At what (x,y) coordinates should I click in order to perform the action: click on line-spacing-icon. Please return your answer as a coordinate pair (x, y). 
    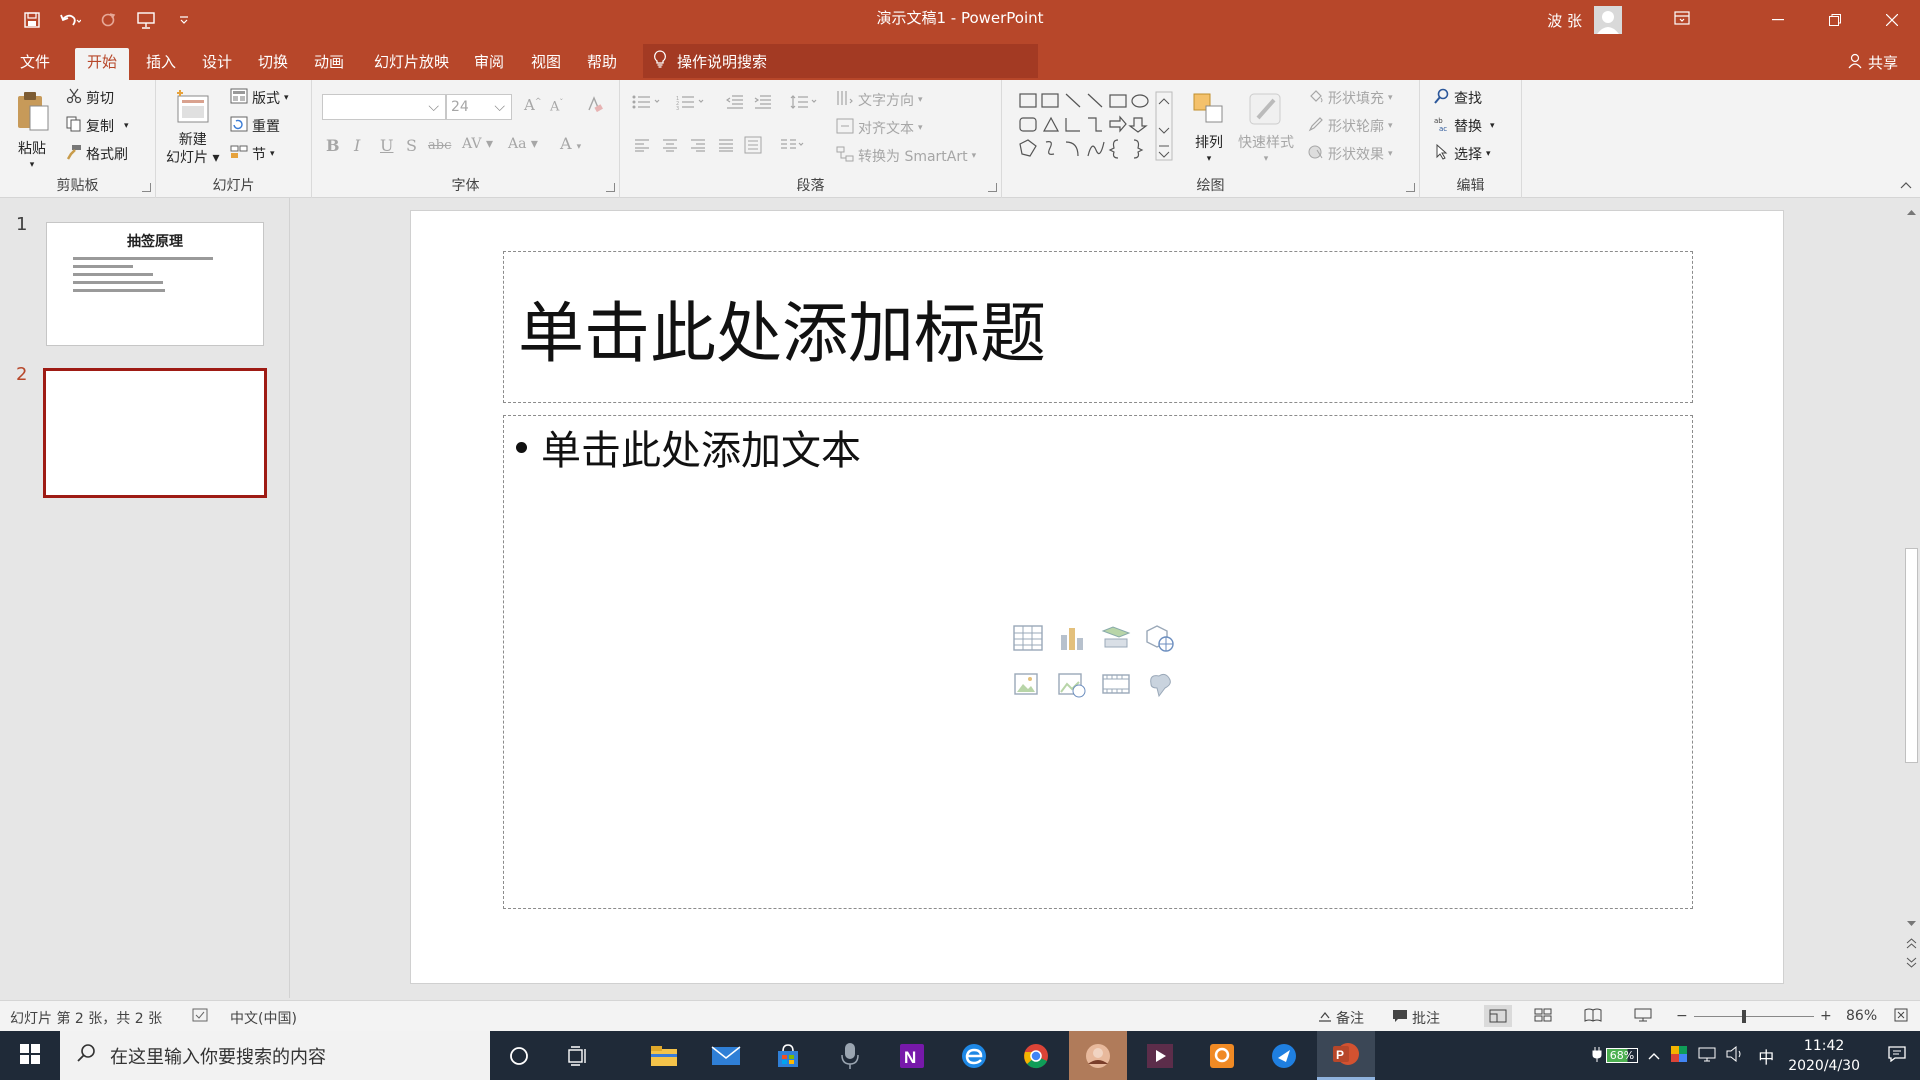
    Looking at the image, I should click on (804, 102).